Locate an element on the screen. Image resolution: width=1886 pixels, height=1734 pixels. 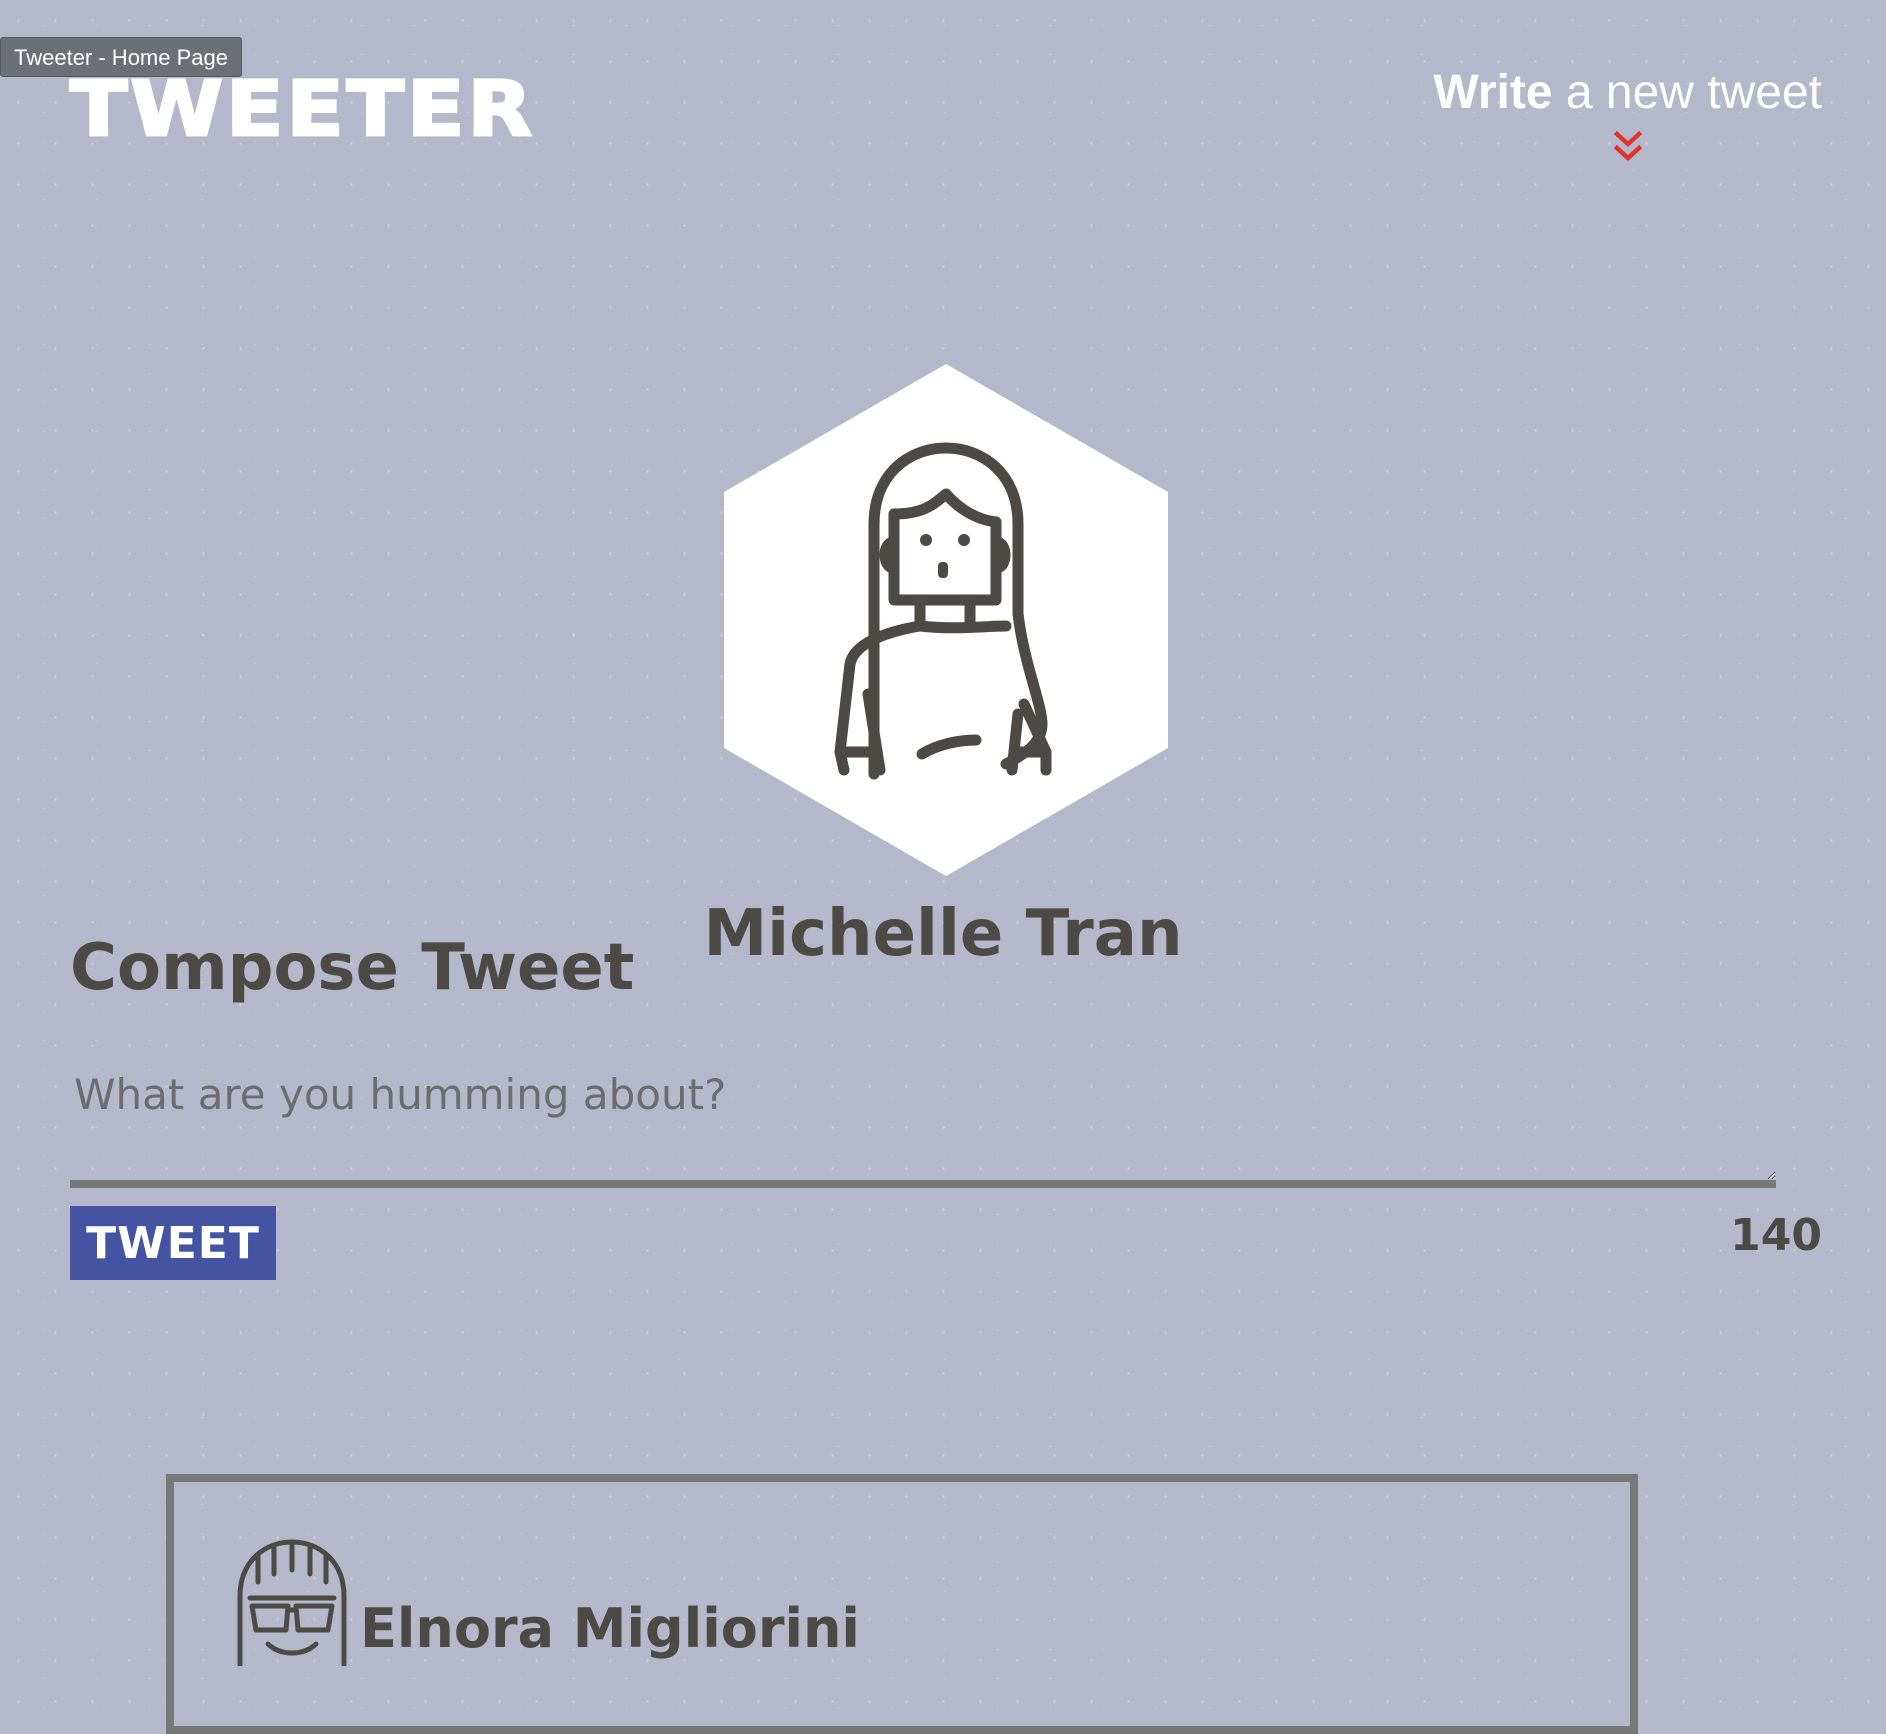
nav-write-strong: Write is located at coordinates (1493, 92).